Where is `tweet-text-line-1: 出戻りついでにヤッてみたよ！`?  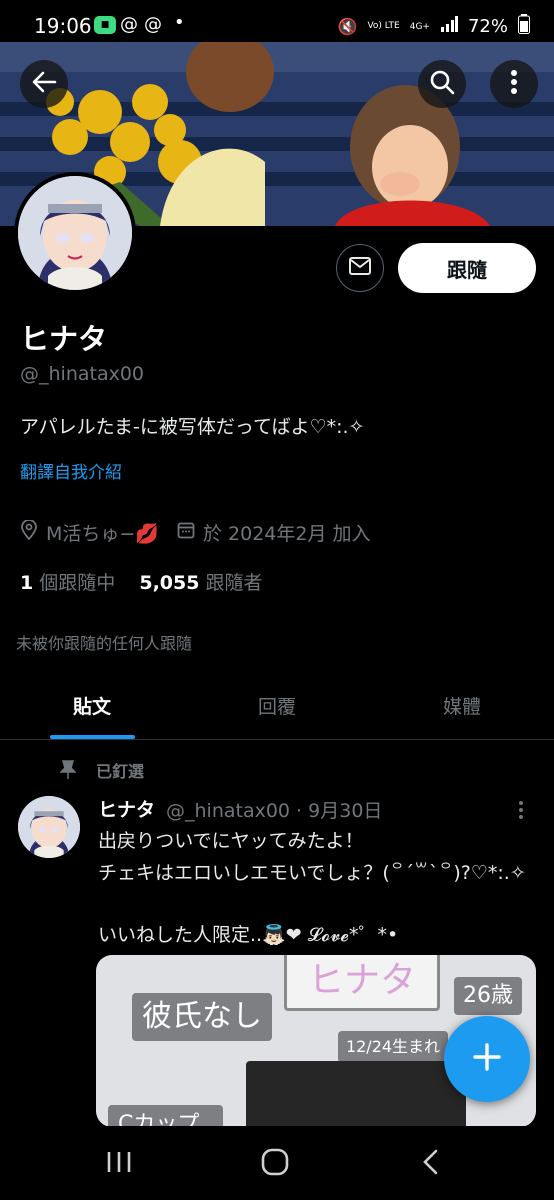
tweet-text-line-1: 出戻りついでにヤッてみたよ！ is located at coordinates (231, 841).